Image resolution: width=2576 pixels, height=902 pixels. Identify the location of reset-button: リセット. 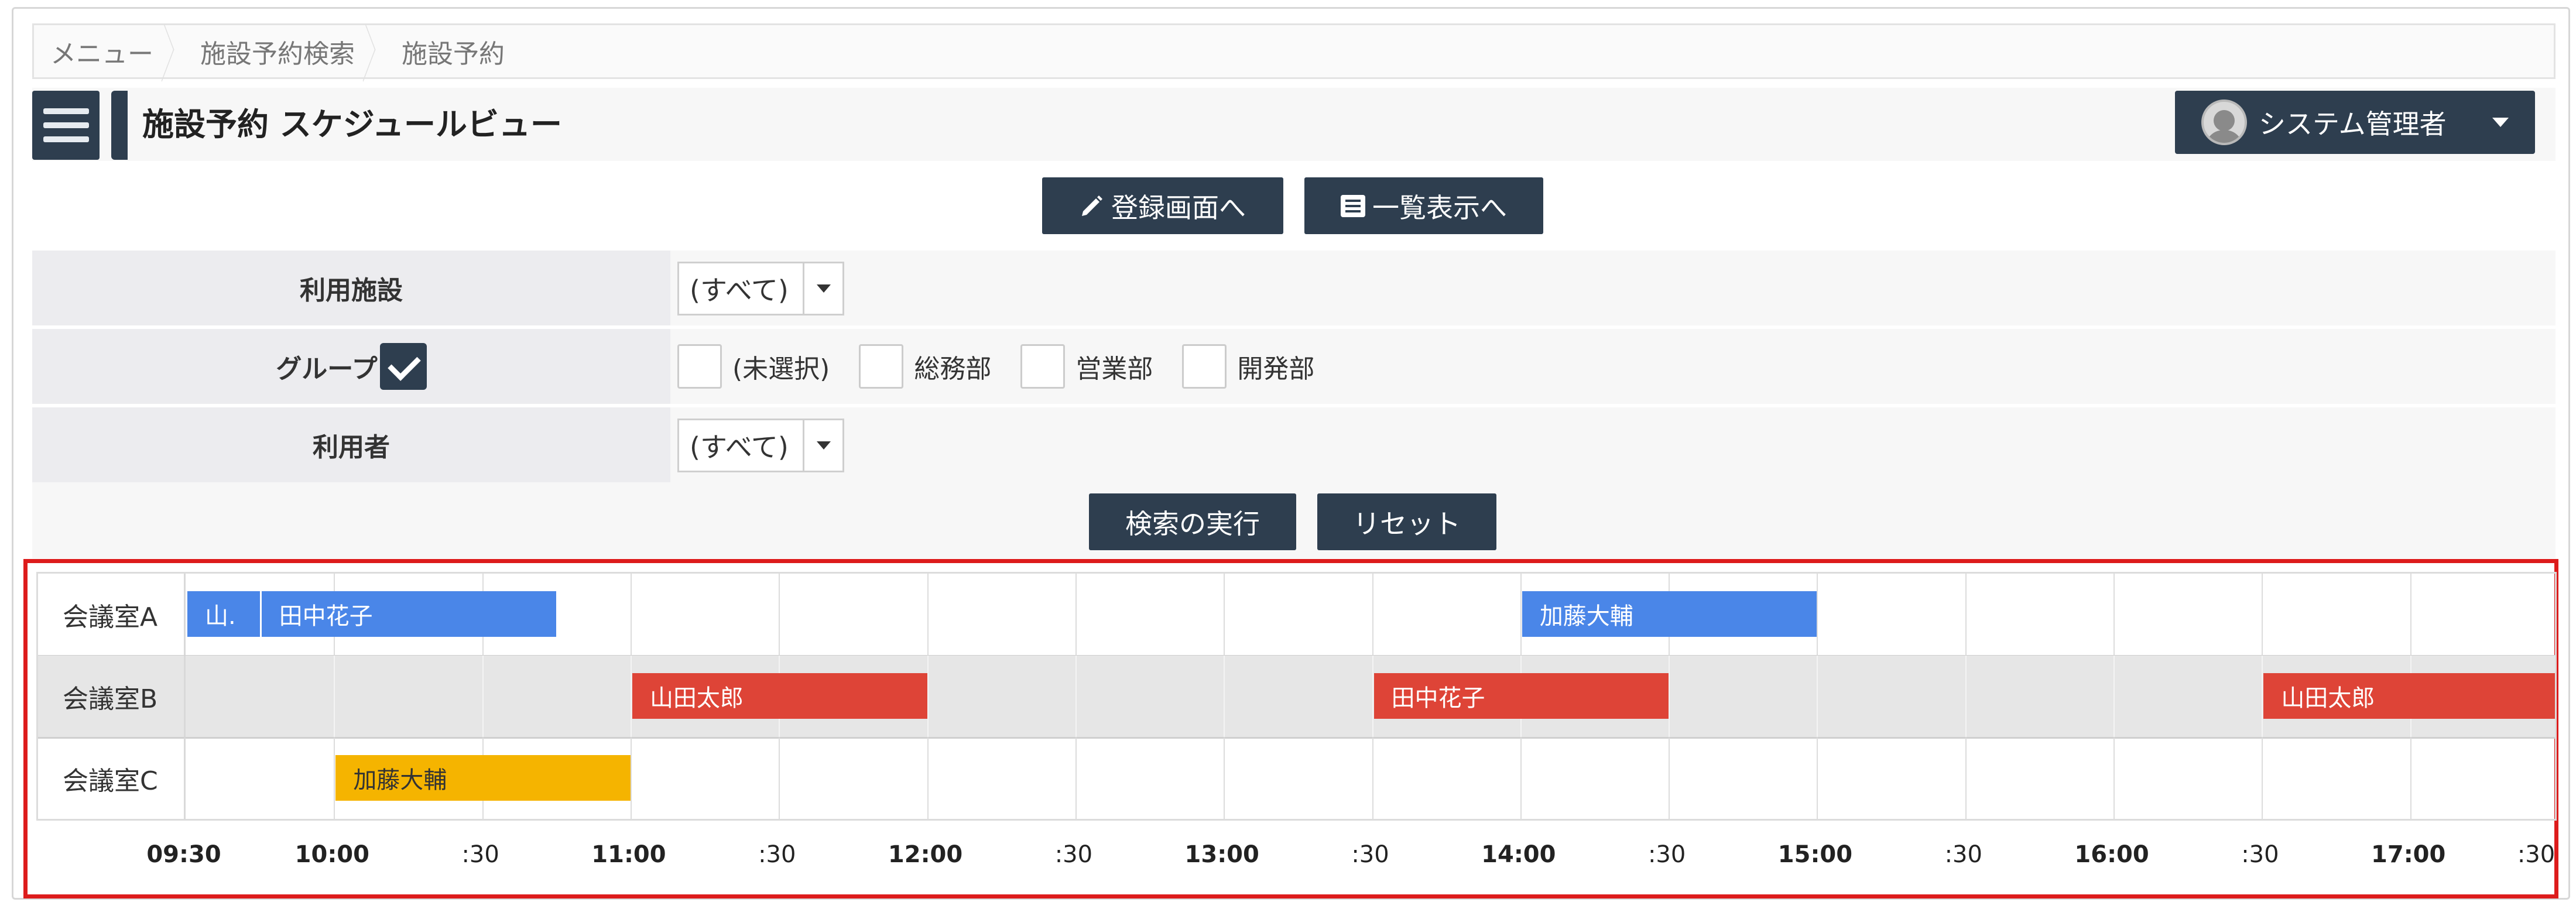
(1406, 521).